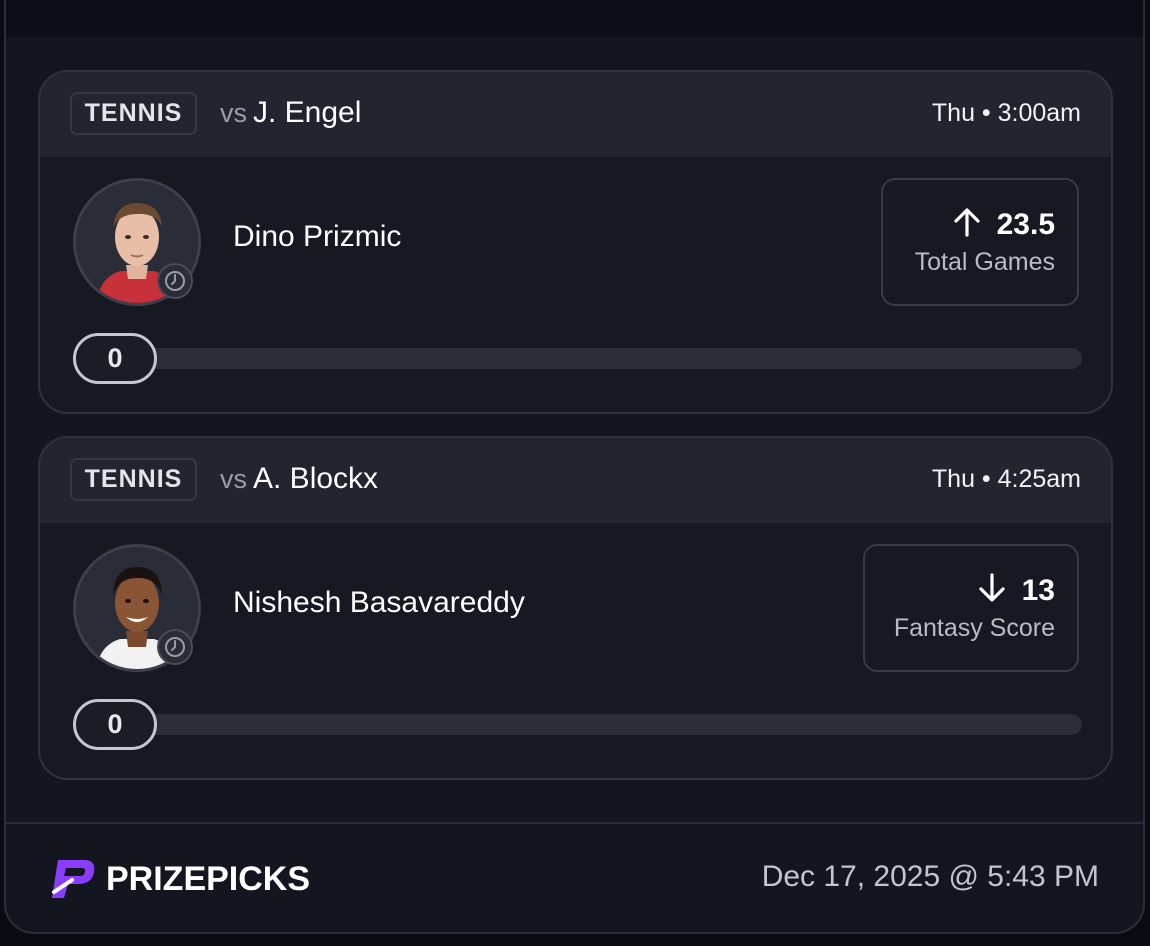 This screenshot has height=946, width=1150. I want to click on stat-type: Total Games, so click(984, 262).